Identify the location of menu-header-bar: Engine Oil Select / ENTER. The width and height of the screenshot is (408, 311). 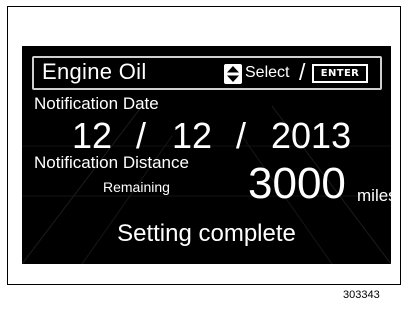
(207, 73).